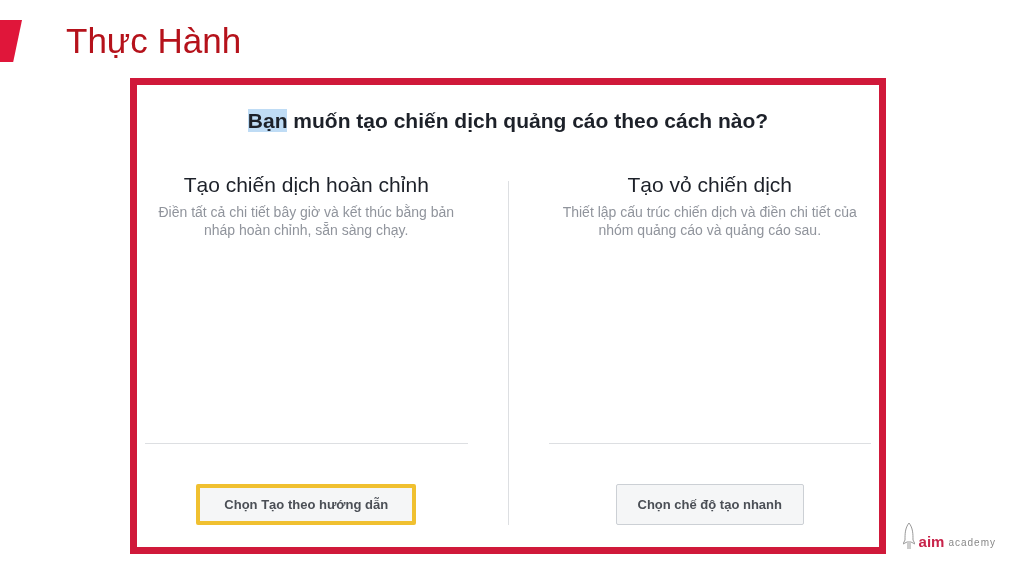 This screenshot has height=576, width=1024. I want to click on rocket-icon, so click(908, 536).